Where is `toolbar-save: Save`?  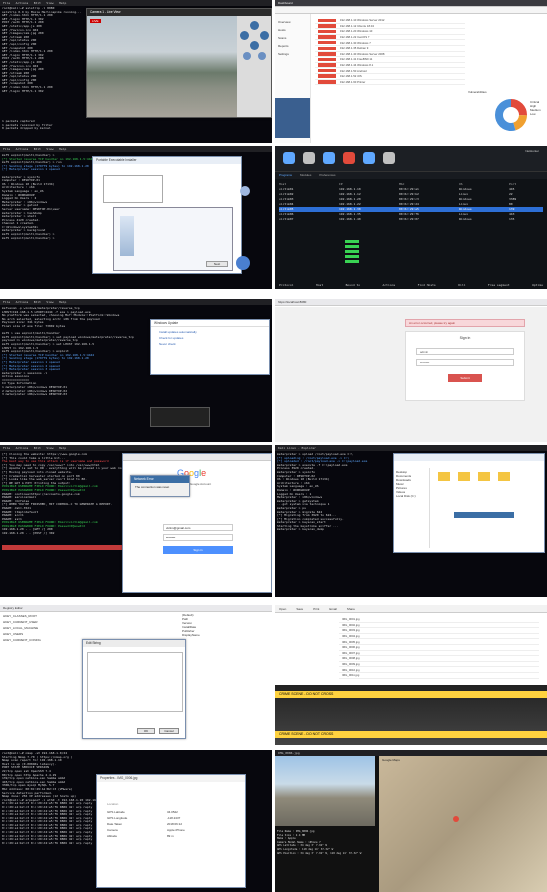 toolbar-save: Save is located at coordinates (299, 608).